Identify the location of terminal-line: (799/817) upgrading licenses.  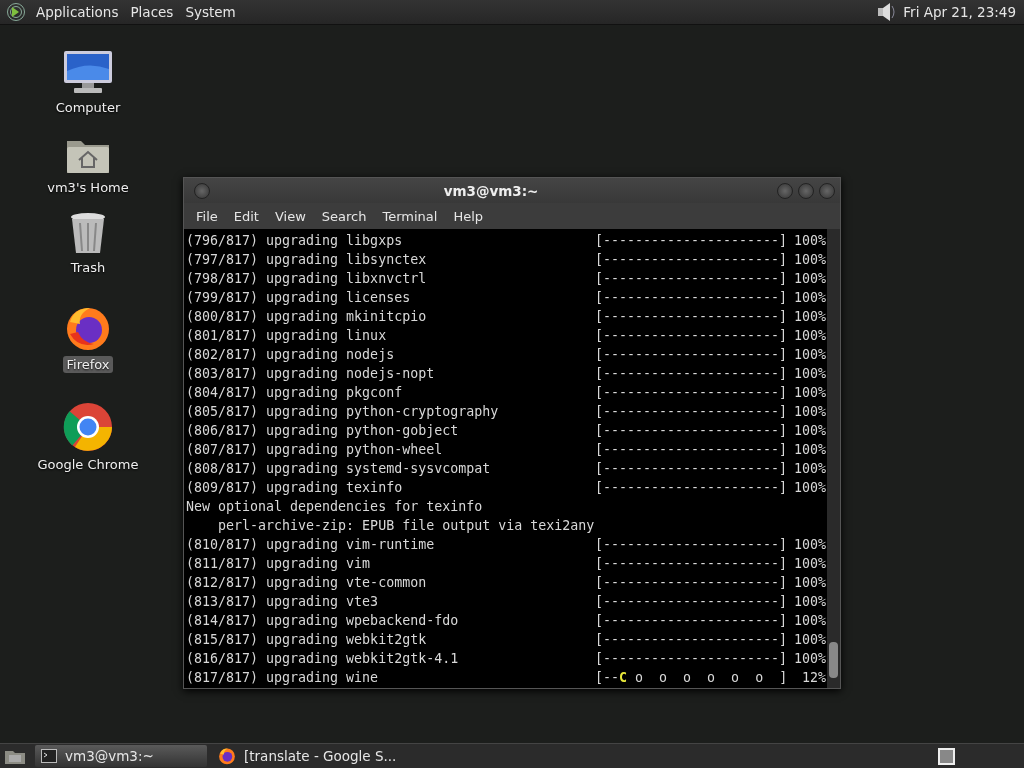
(299, 298).